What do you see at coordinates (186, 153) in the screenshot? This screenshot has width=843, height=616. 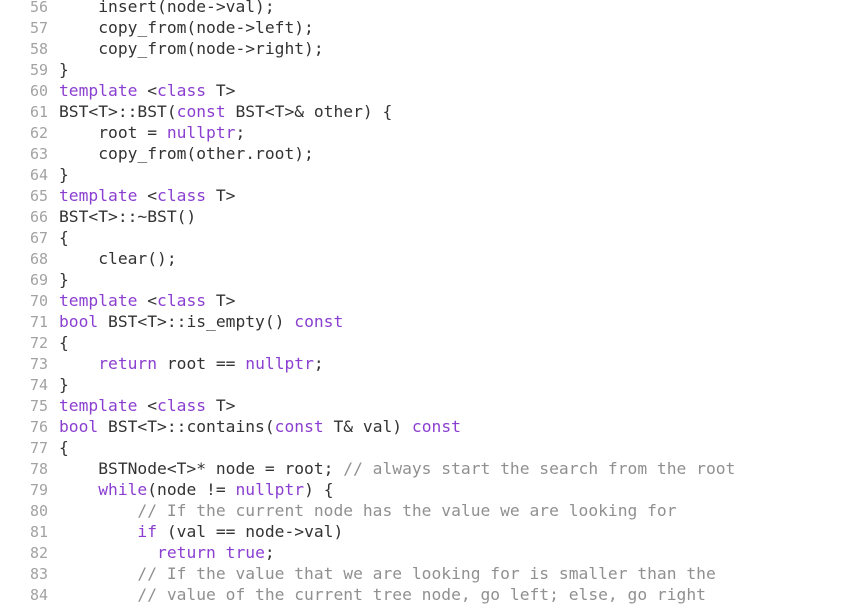 I see `code-token-pl: copy_from(other.root);` at bounding box center [186, 153].